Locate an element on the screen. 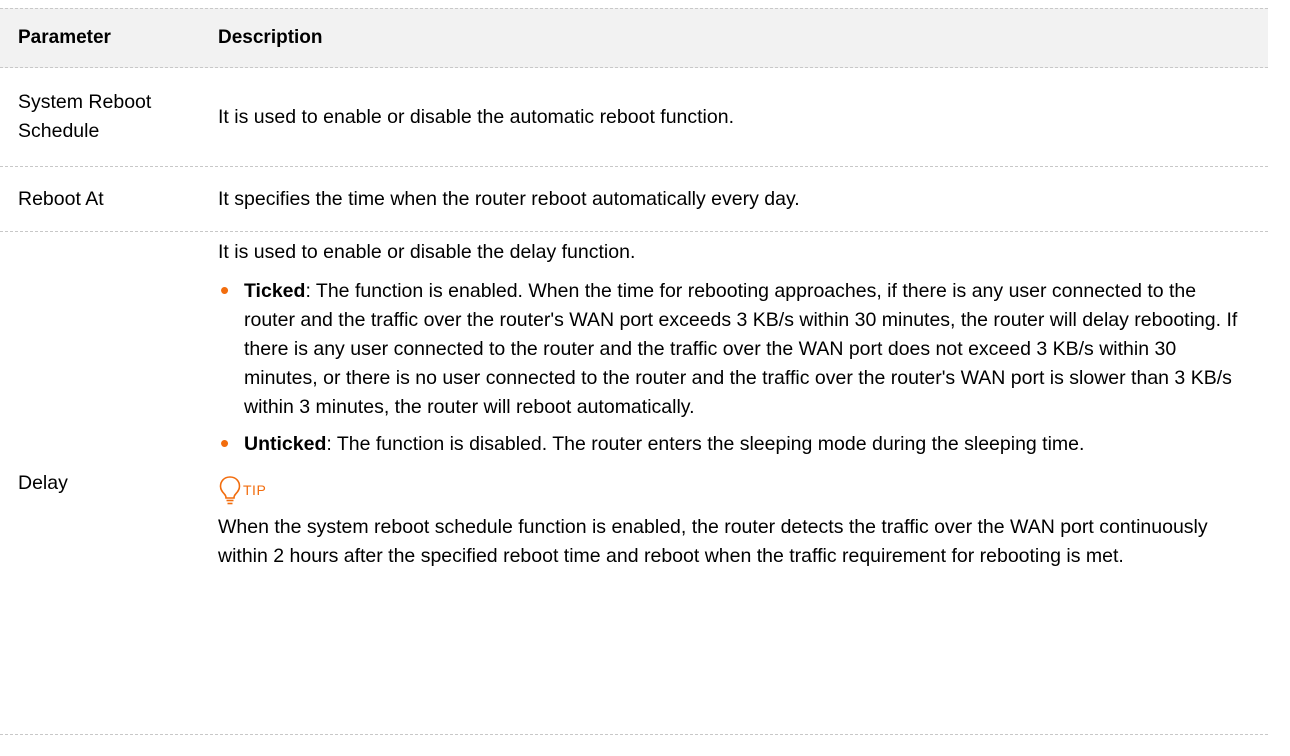 The height and width of the screenshot is (756, 1290). table-header-row: Parameter Description is located at coordinates (634, 38).